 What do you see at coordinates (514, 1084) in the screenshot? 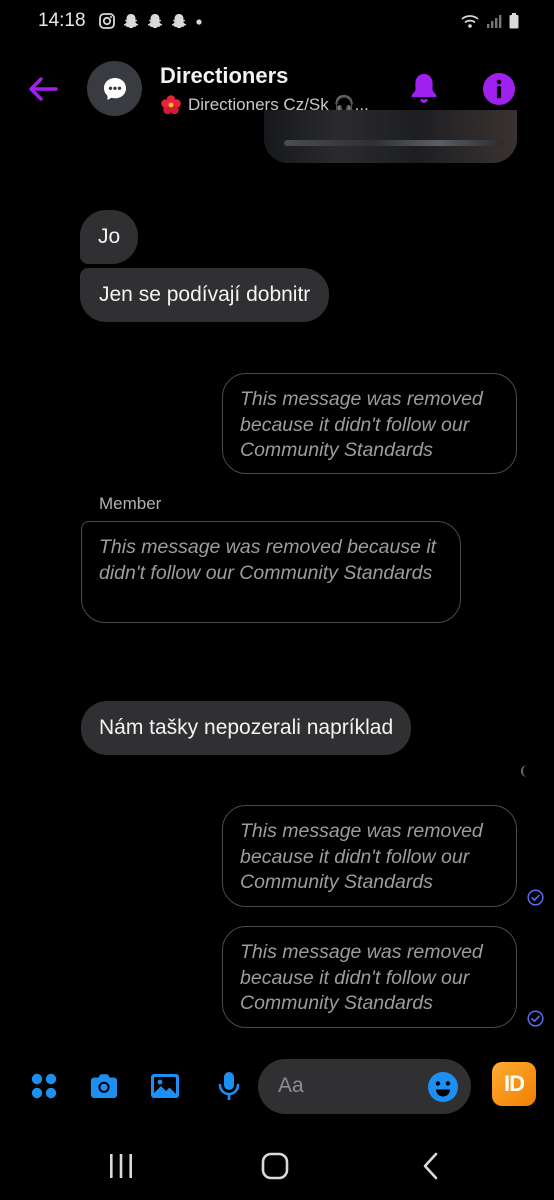
I see `id-app-button: ID` at bounding box center [514, 1084].